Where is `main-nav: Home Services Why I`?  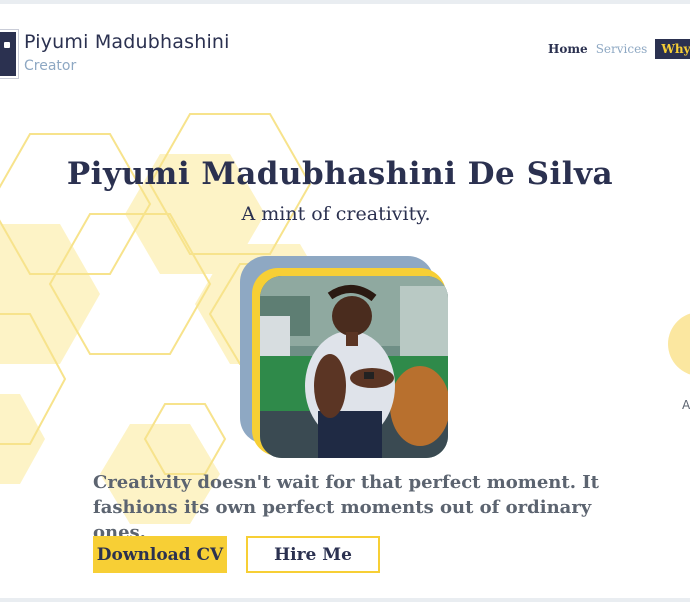 main-nav: Home Services Why I is located at coordinates (619, 49).